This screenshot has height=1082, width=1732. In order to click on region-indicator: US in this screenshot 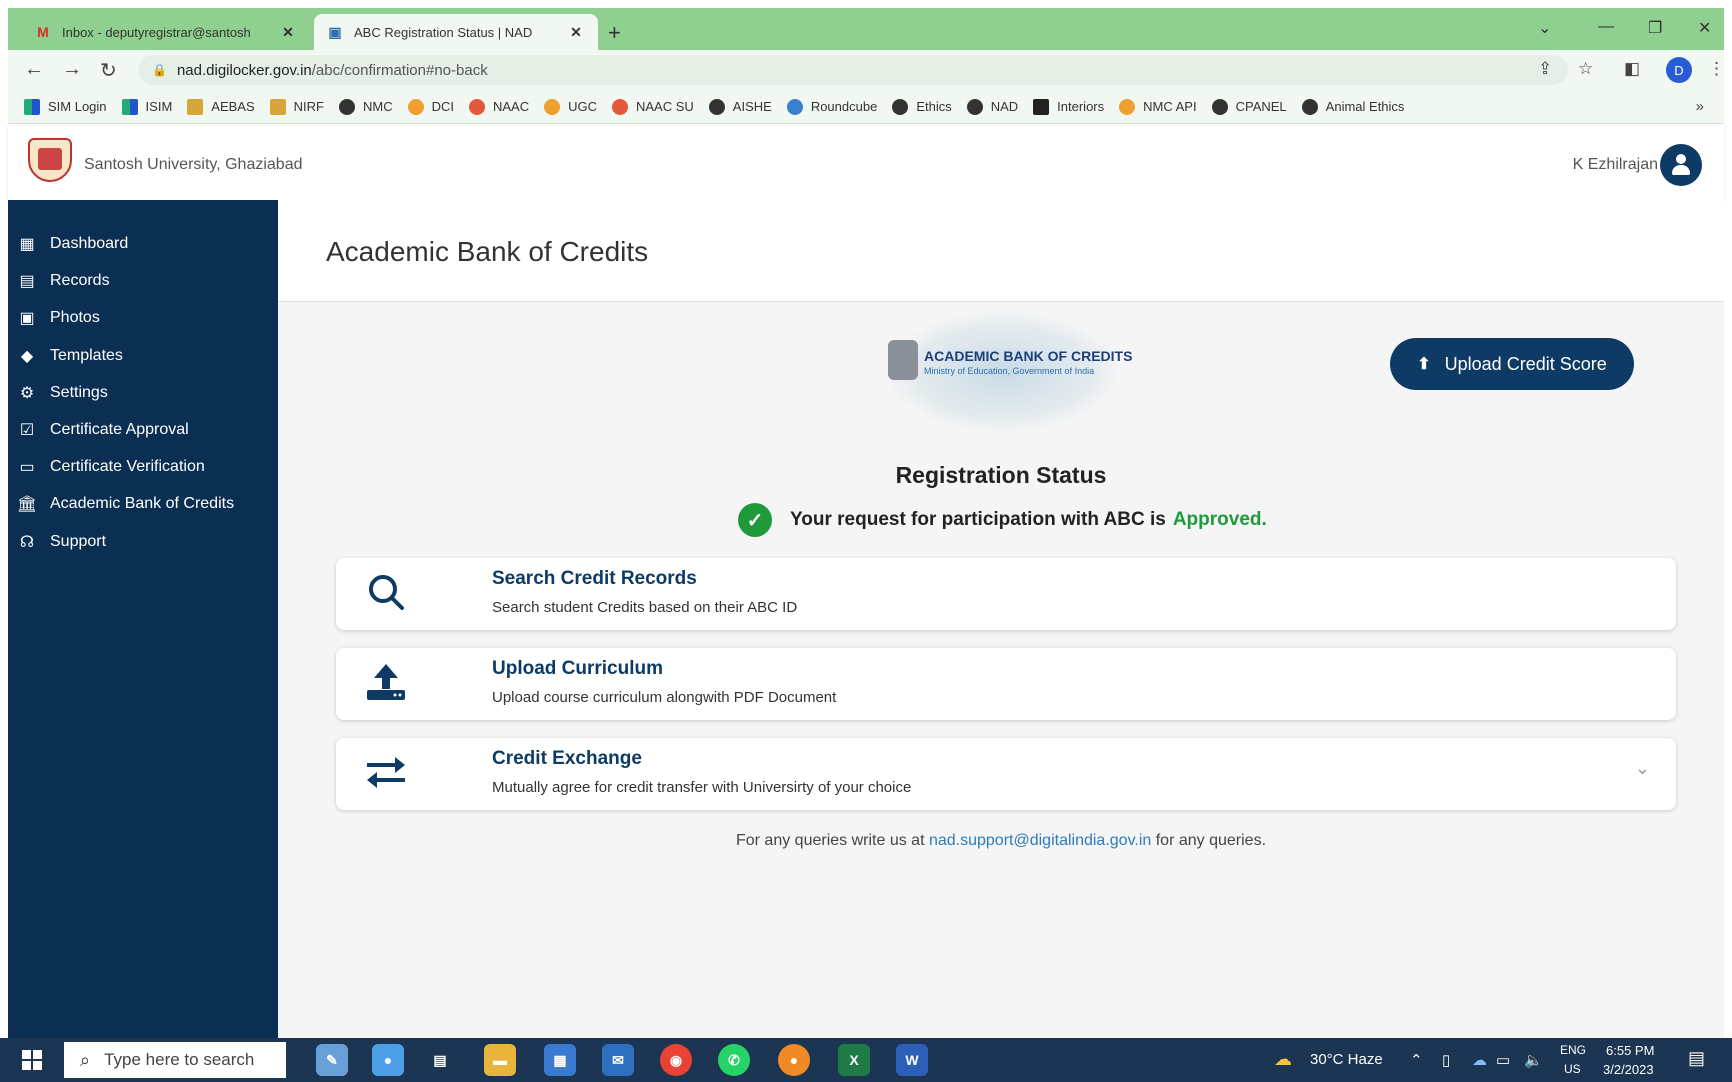, I will do `click(1572, 1069)`.